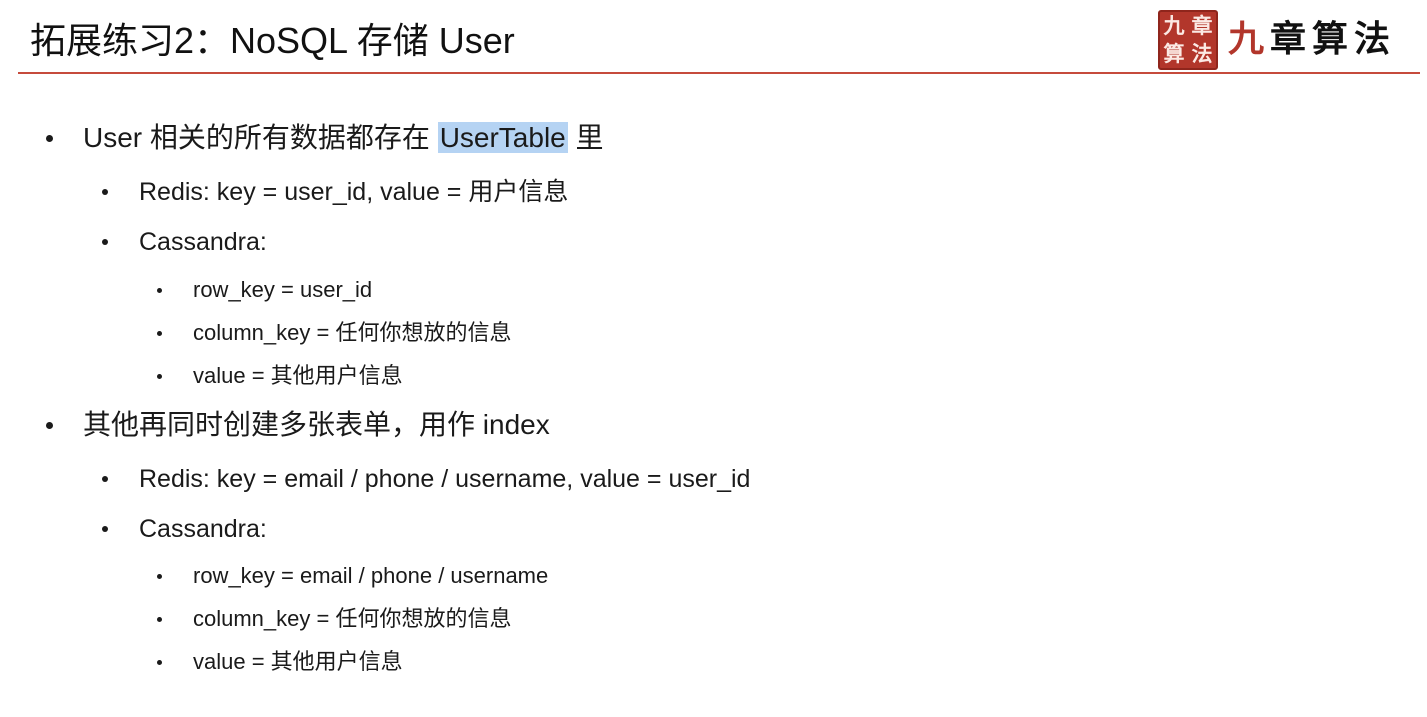 The width and height of the screenshot is (1427, 717). What do you see at coordinates (1174, 25) in the screenshot?
I see `seal-char: 九` at bounding box center [1174, 25].